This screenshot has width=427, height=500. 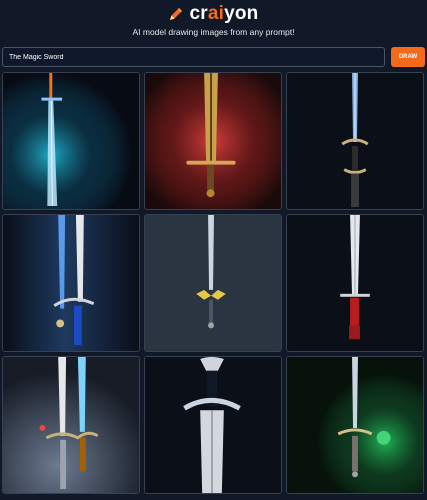 What do you see at coordinates (193, 57) in the screenshot?
I see `prompt-input` at bounding box center [193, 57].